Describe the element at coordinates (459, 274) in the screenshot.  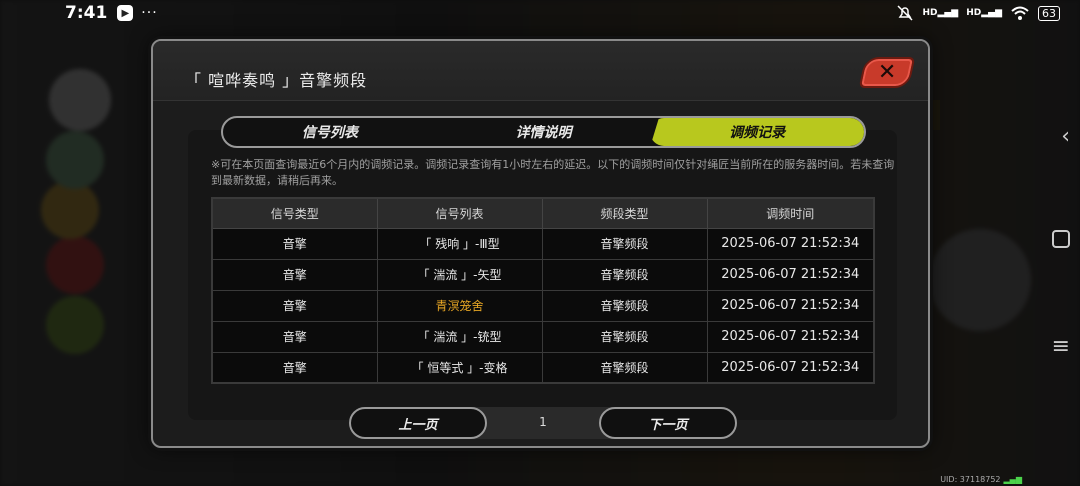
I see `cell-signal-name: 「 湍流 」-矢型` at that location.